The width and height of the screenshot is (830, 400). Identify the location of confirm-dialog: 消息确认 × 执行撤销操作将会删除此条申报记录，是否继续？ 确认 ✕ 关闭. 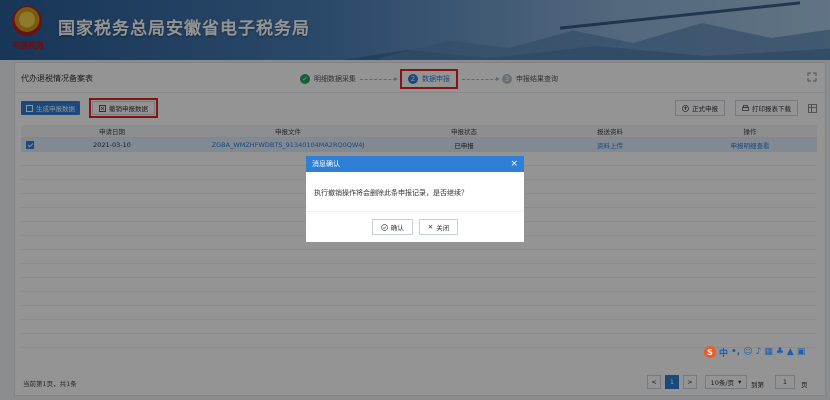
(415, 199).